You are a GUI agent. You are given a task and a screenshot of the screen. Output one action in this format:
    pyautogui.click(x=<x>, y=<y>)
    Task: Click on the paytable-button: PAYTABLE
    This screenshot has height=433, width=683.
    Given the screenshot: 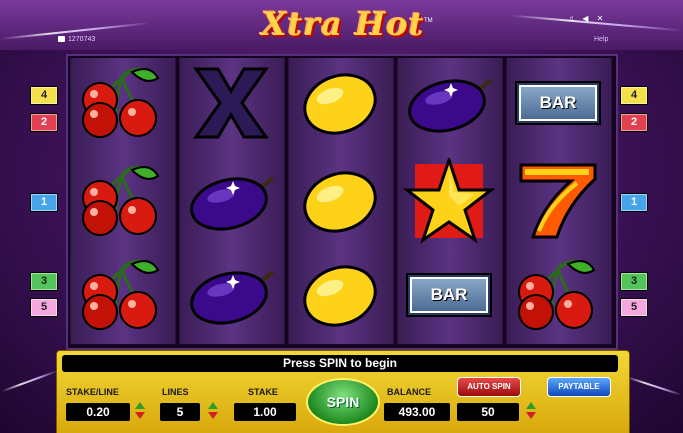 What is the action you would take?
    pyautogui.click(x=579, y=387)
    